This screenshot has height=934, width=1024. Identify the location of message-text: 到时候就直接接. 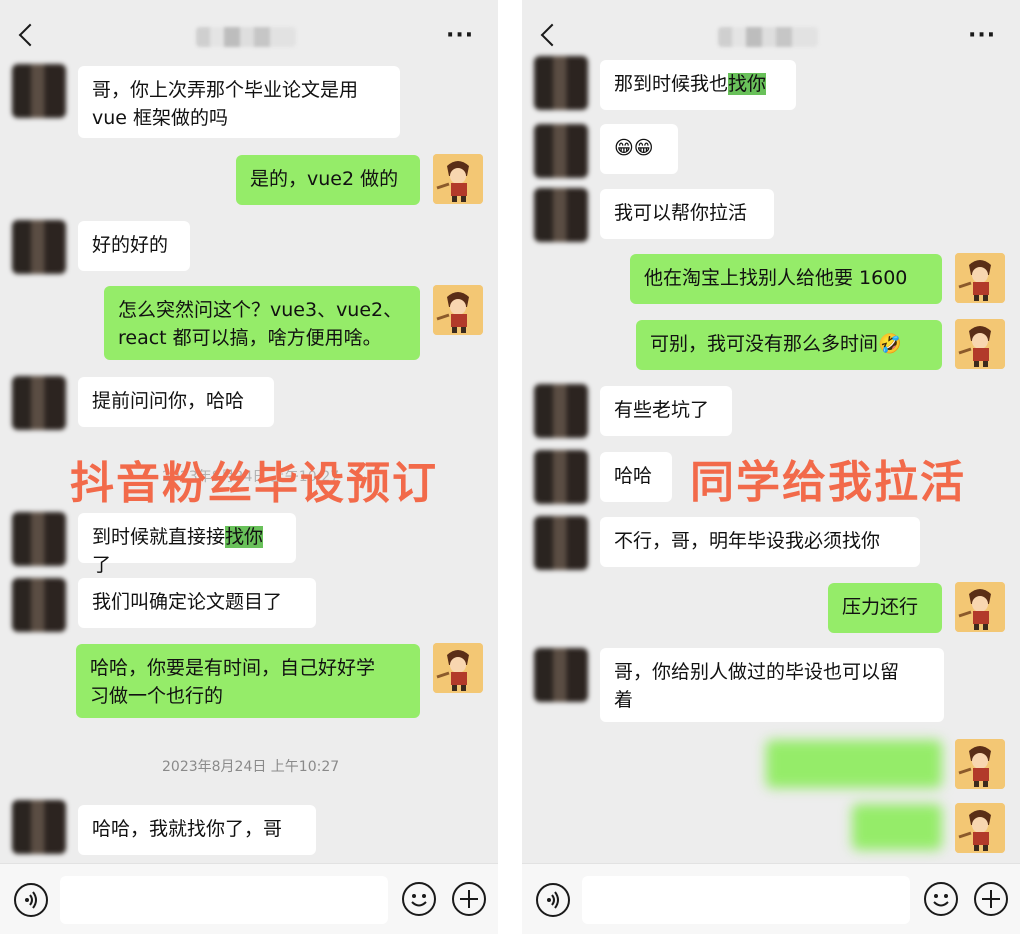
(159, 537).